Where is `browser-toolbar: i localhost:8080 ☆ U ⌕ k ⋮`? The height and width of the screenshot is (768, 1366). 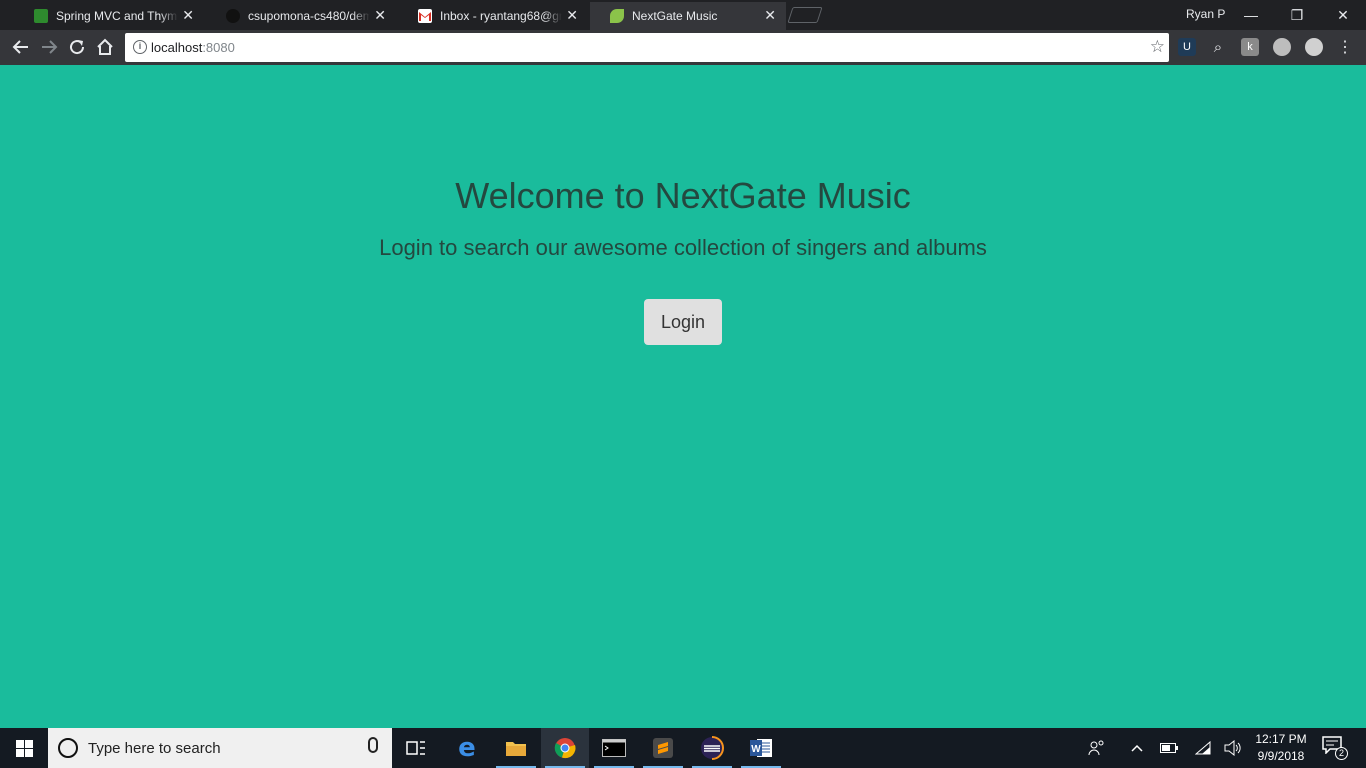
browser-toolbar: i localhost:8080 ☆ U ⌕ k ⋮ is located at coordinates (683, 47).